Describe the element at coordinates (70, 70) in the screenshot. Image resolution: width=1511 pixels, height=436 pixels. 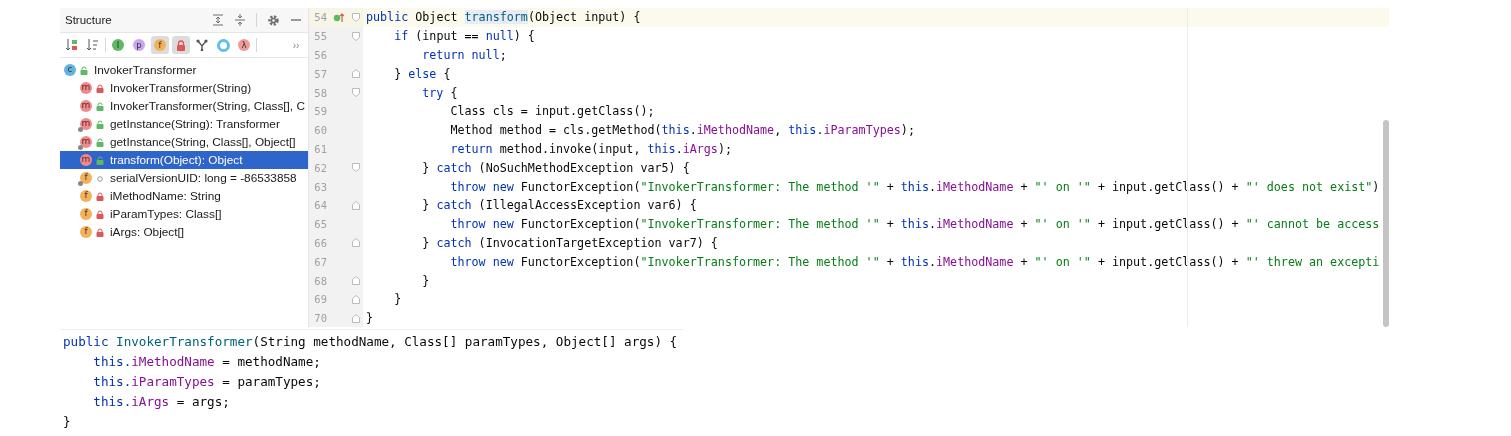
I see `member-type-icon: c` at that location.